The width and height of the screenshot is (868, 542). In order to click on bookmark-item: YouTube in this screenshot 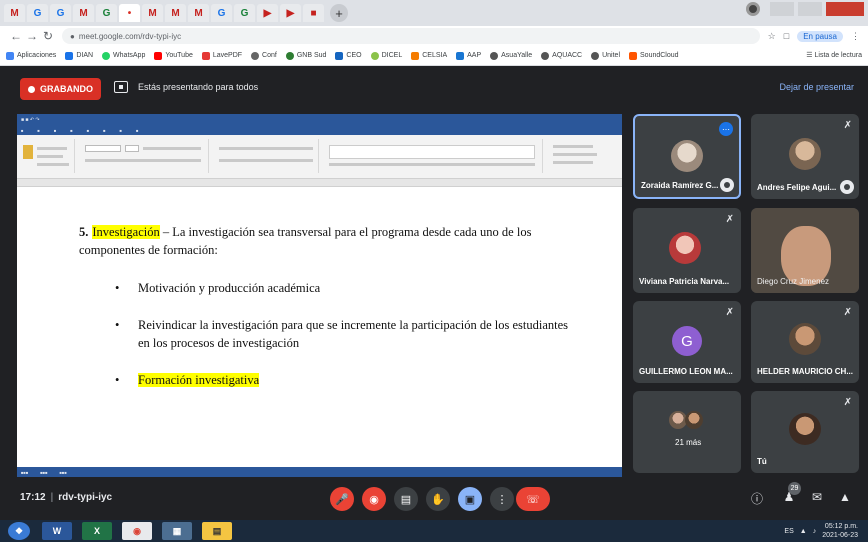, I will do `click(173, 55)`.